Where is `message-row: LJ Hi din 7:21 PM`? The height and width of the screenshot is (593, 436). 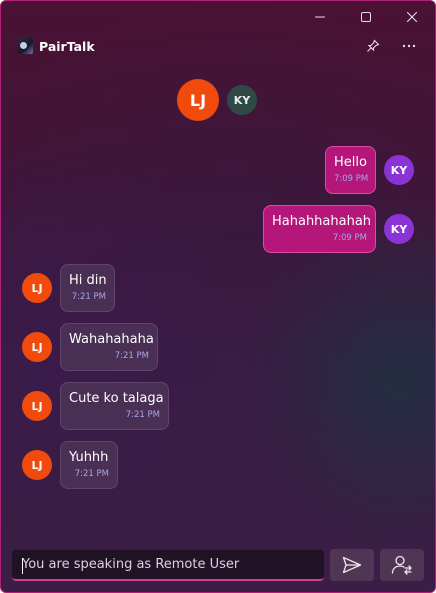
message-row: LJ Hi din 7:21 PM is located at coordinates (68, 288).